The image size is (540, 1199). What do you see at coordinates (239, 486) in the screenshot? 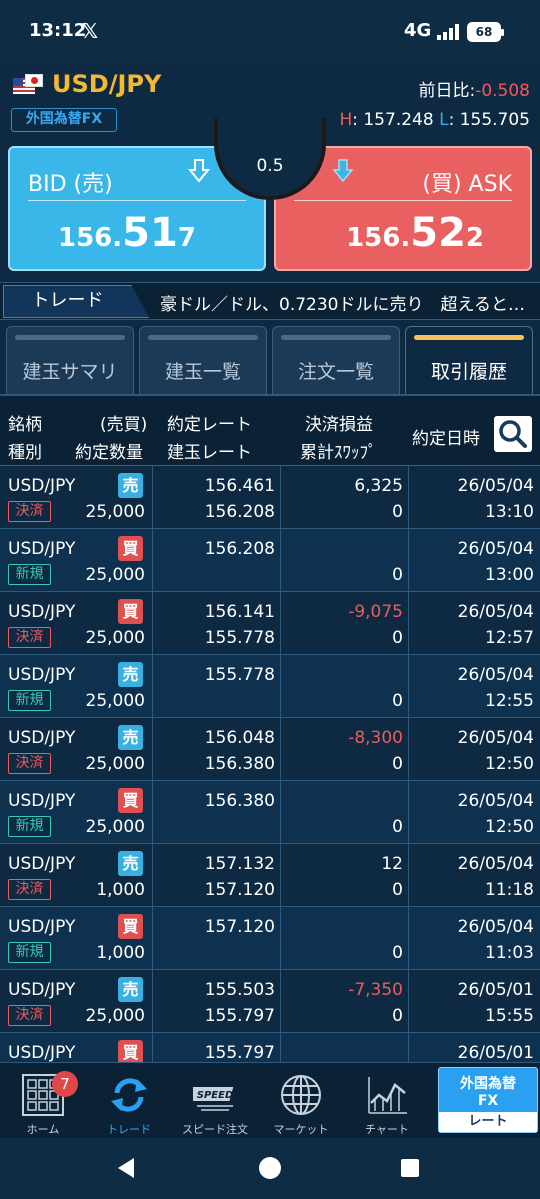
I see `row-rate: 156.461` at bounding box center [239, 486].